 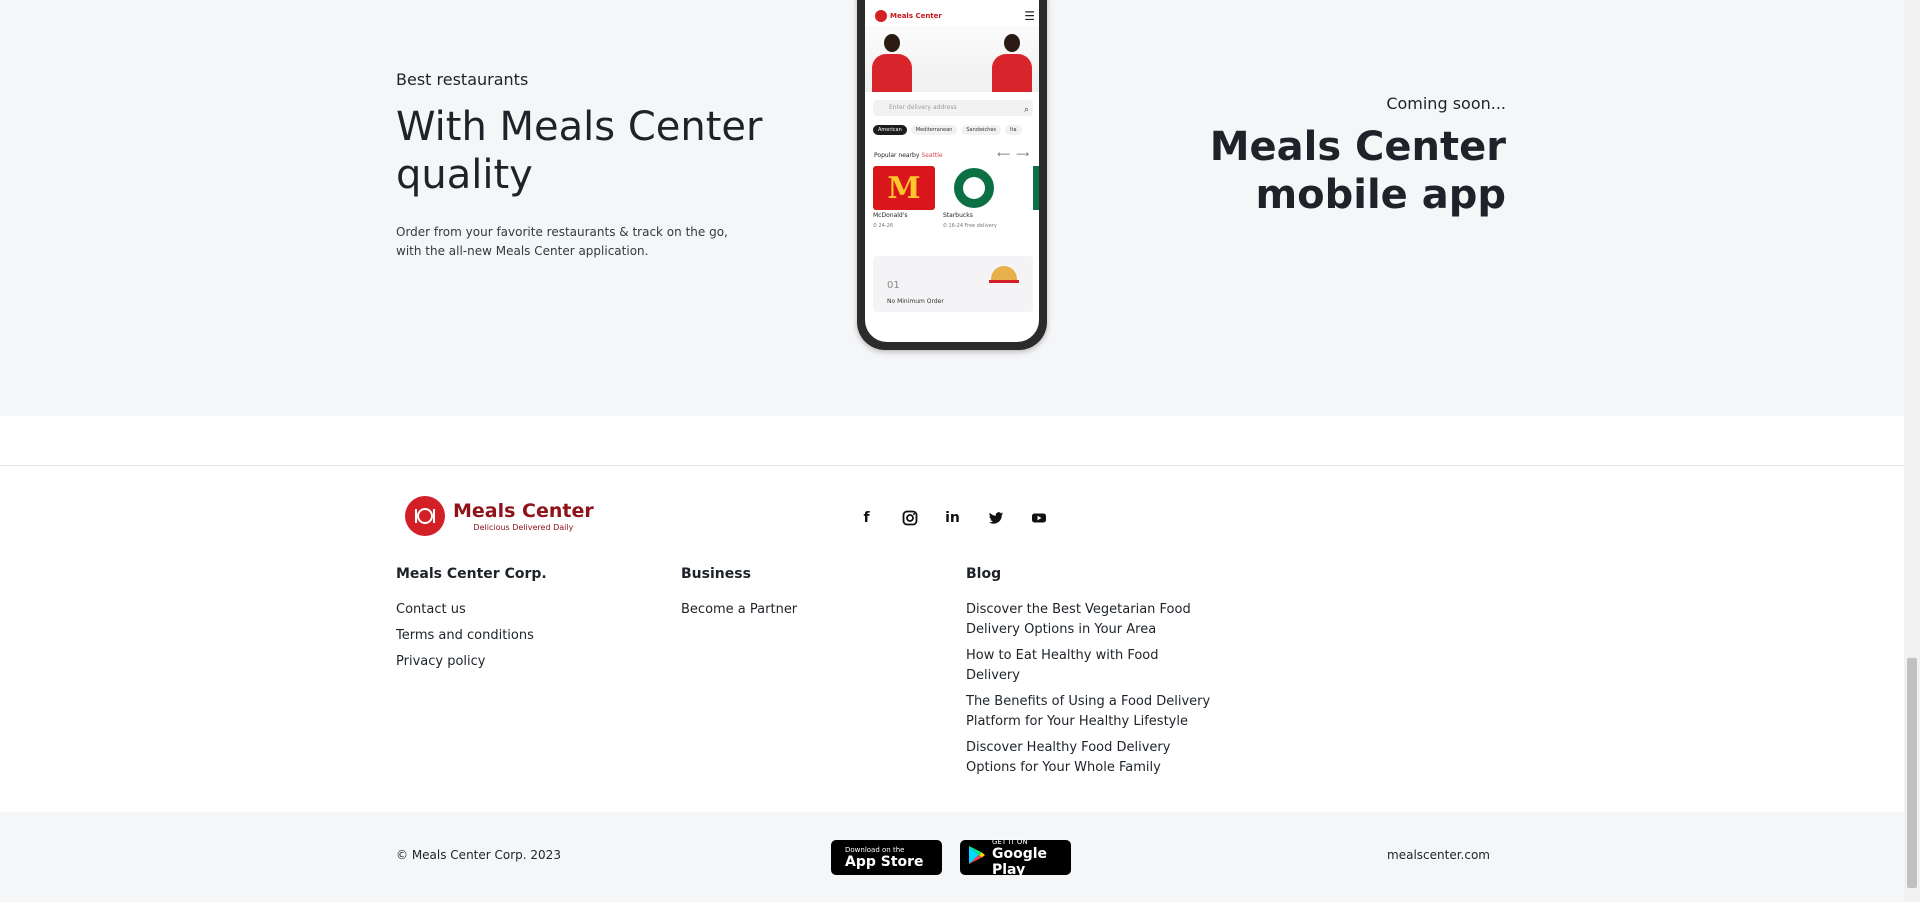 What do you see at coordinates (716, 574) in the screenshot?
I see `footer-column-title: Business` at bounding box center [716, 574].